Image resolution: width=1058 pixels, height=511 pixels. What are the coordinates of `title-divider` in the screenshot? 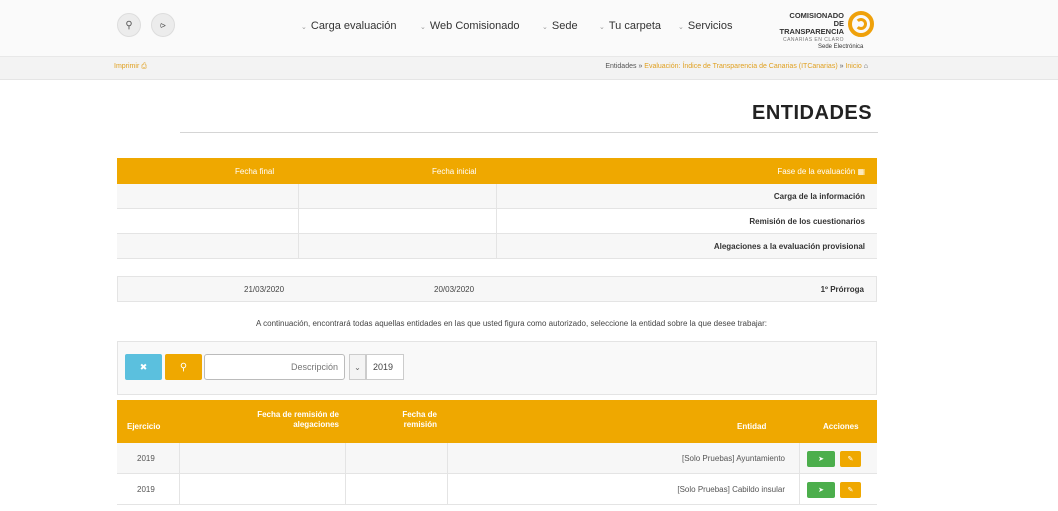 It's located at (529, 132).